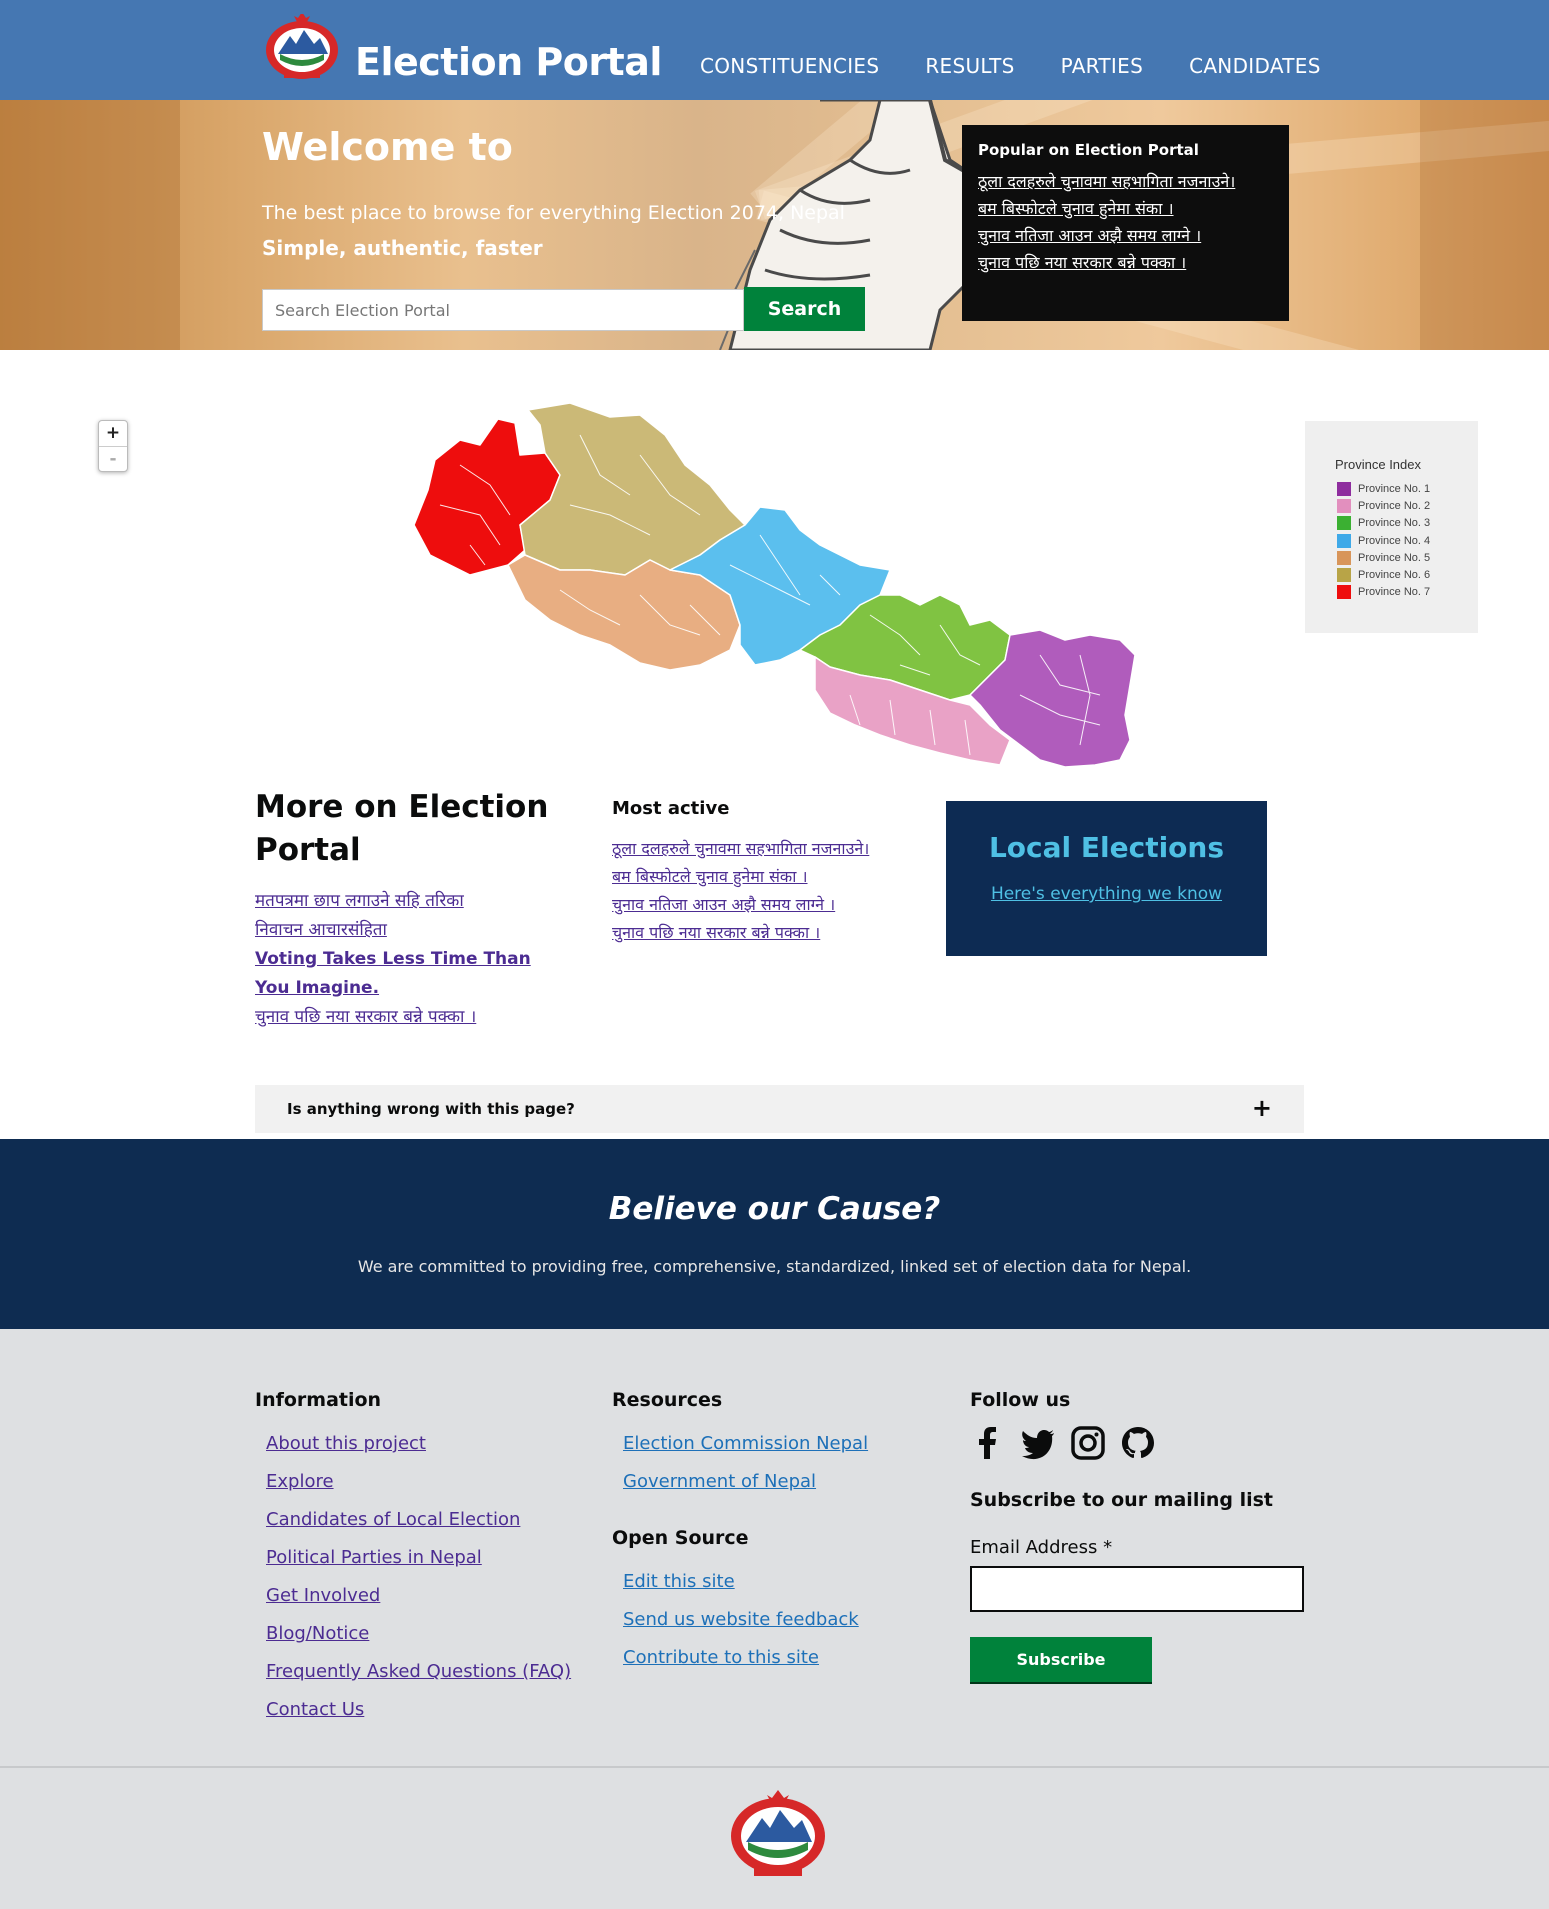 This screenshot has height=1909, width=1549. I want to click on nav-constituencies: CONSTITUENCIES, so click(789, 66).